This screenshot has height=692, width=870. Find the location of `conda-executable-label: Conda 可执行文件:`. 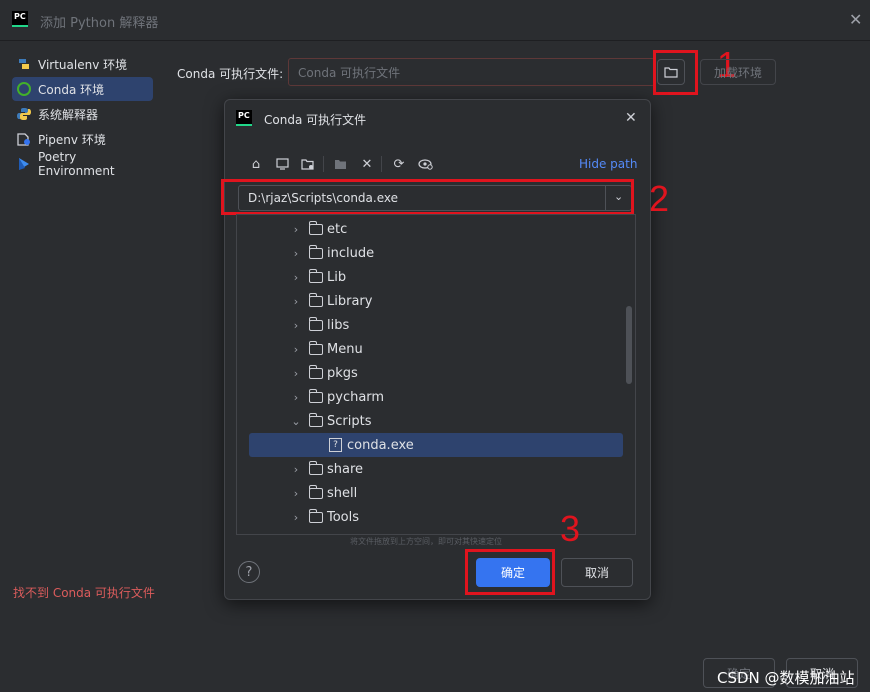

conda-executable-label: Conda 可执行文件: is located at coordinates (230, 74).